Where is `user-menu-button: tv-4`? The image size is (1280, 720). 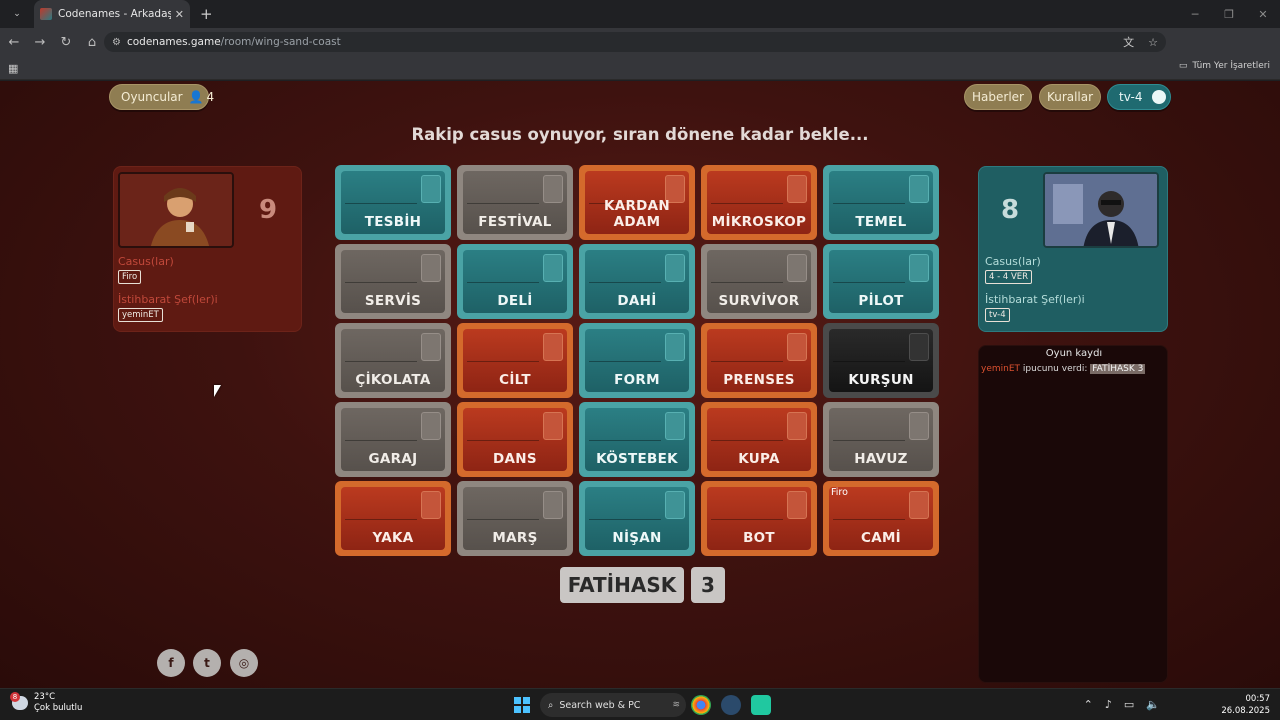 user-menu-button: tv-4 is located at coordinates (1139, 97).